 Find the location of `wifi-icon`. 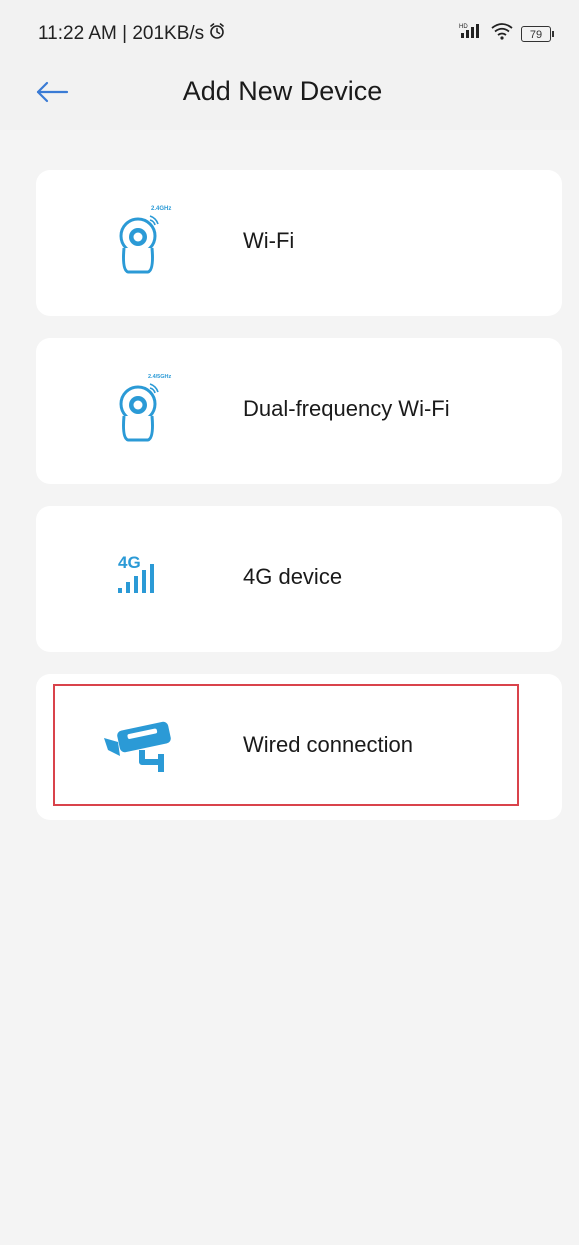

wifi-icon is located at coordinates (502, 33).